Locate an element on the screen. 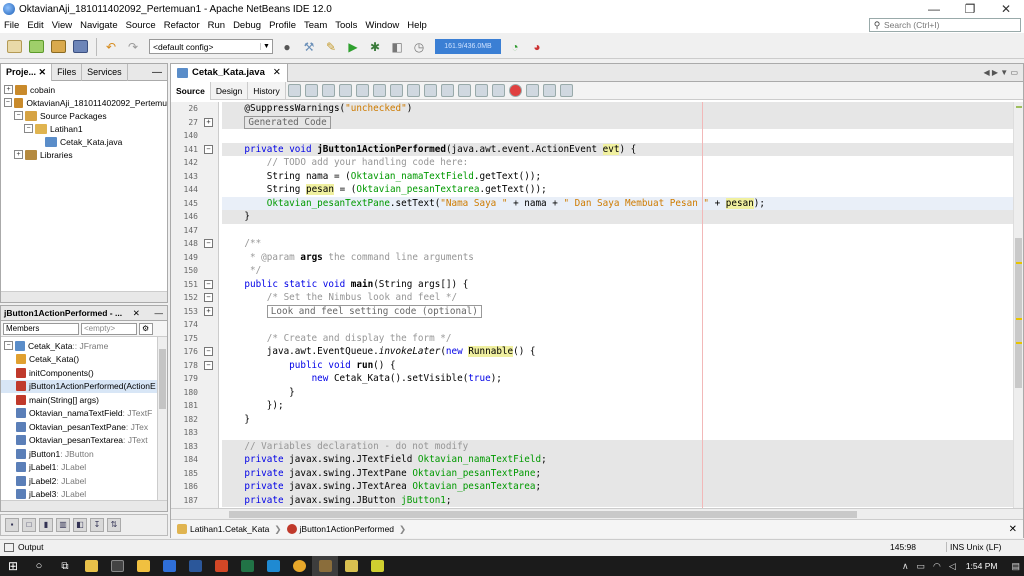  uncomment-icon is located at coordinates (566, 90).